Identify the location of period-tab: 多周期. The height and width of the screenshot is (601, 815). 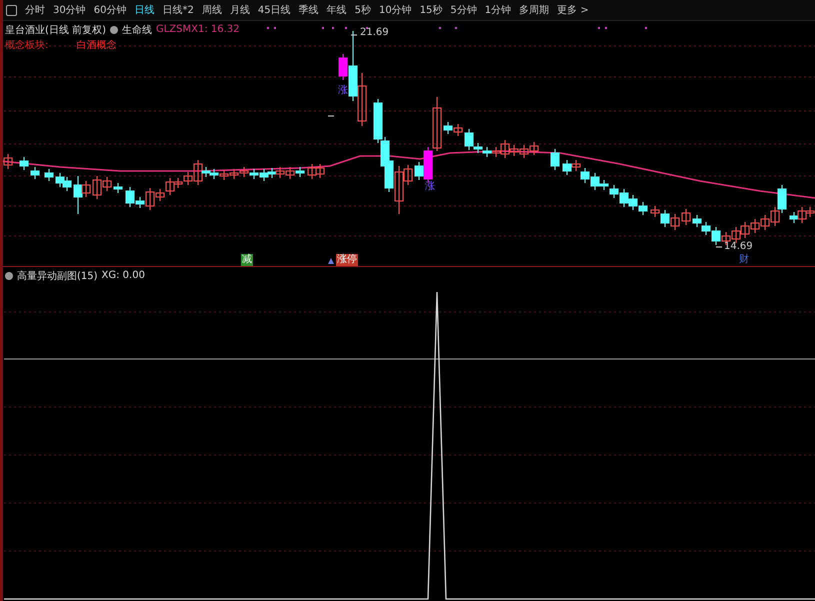
(534, 10).